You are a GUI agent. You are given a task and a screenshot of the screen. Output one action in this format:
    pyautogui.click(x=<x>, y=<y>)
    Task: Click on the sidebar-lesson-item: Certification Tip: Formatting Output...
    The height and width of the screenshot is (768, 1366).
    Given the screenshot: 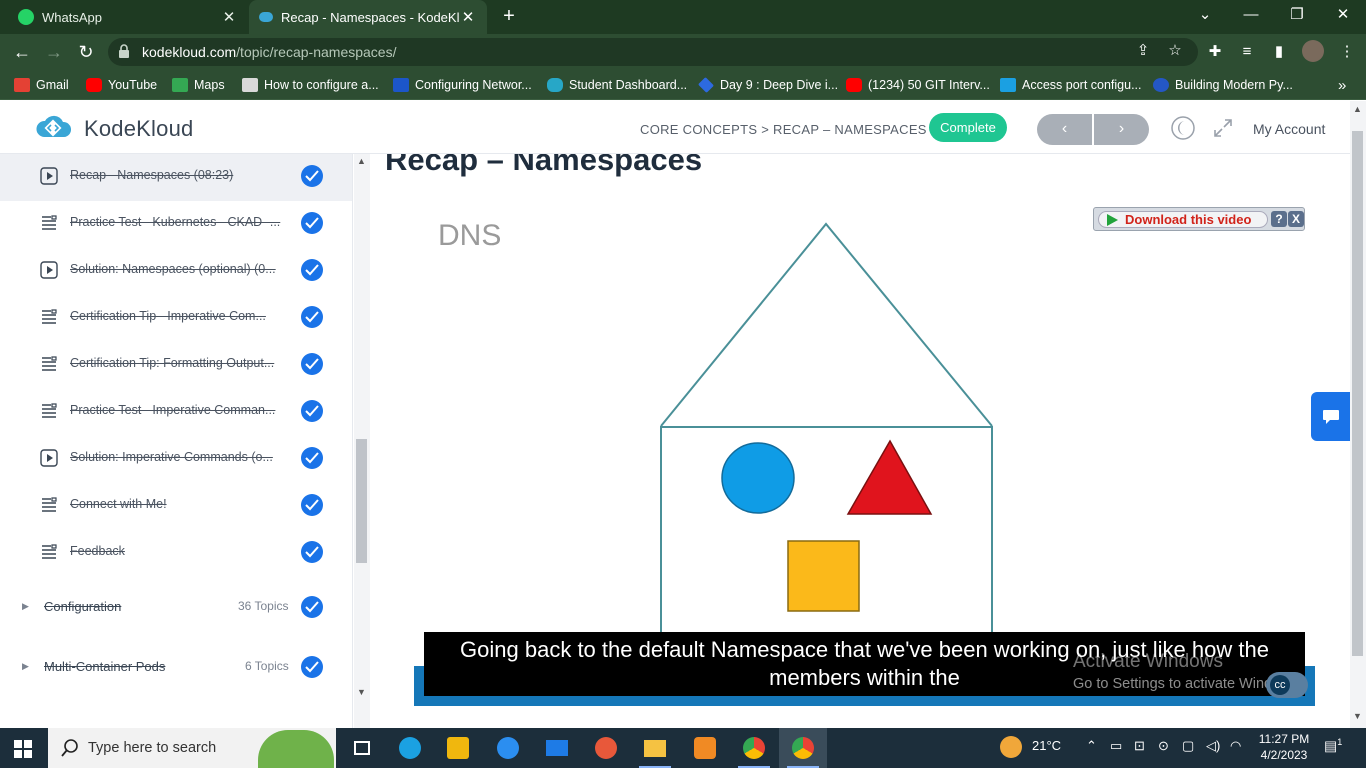 What is the action you would take?
    pyautogui.click(x=176, y=365)
    